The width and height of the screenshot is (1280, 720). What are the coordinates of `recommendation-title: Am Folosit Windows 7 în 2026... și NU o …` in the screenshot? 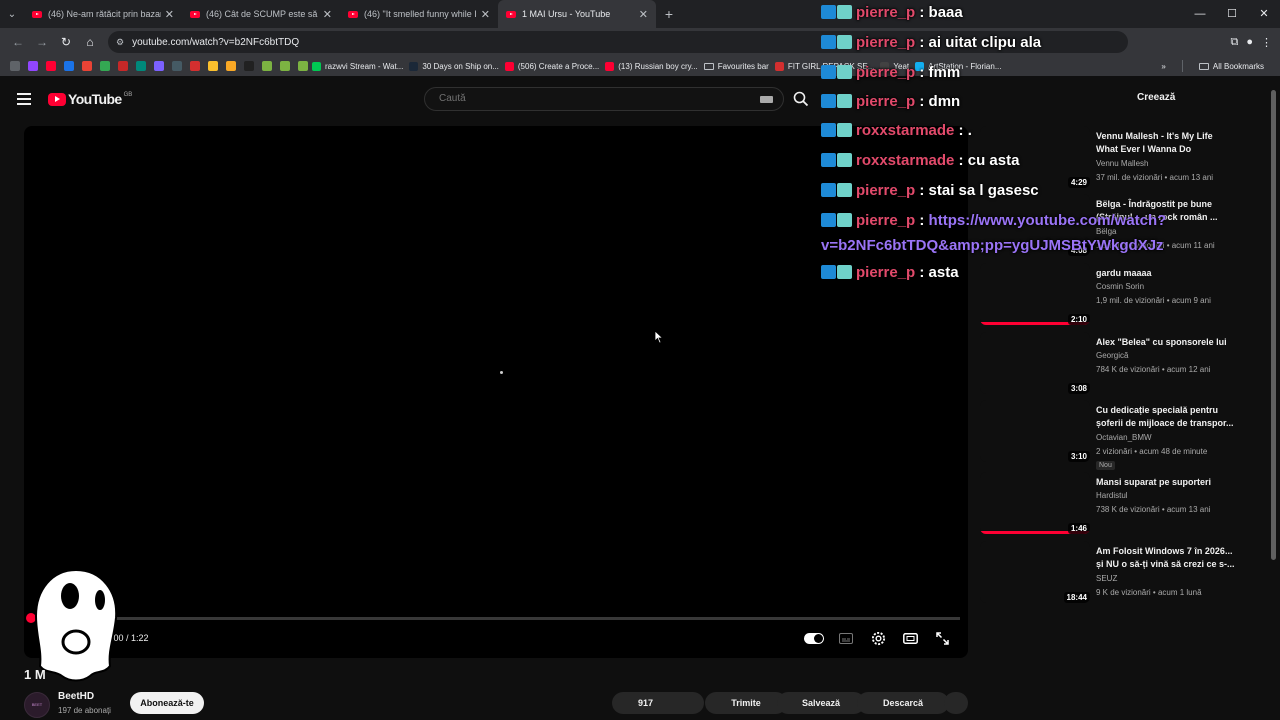 It's located at (1166, 558).